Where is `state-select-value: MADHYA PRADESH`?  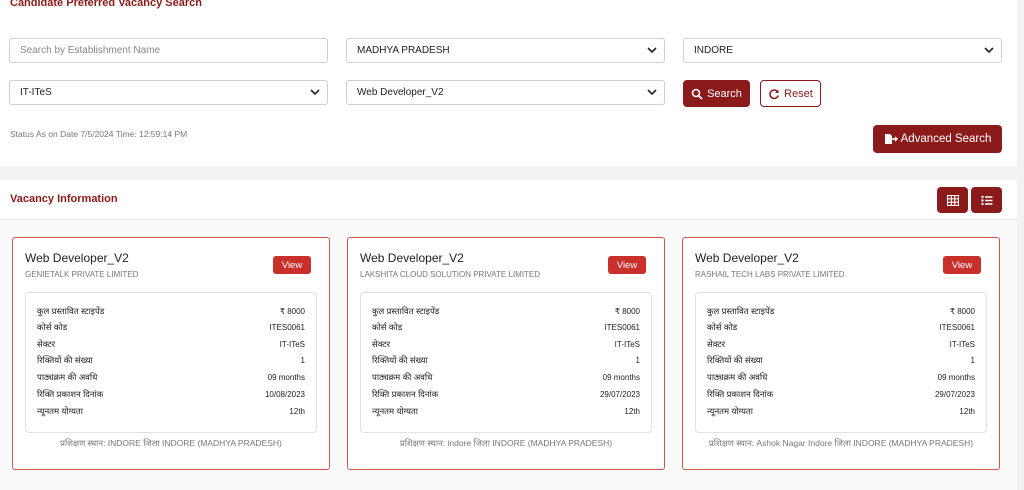 state-select-value: MADHYA PRADESH is located at coordinates (403, 50).